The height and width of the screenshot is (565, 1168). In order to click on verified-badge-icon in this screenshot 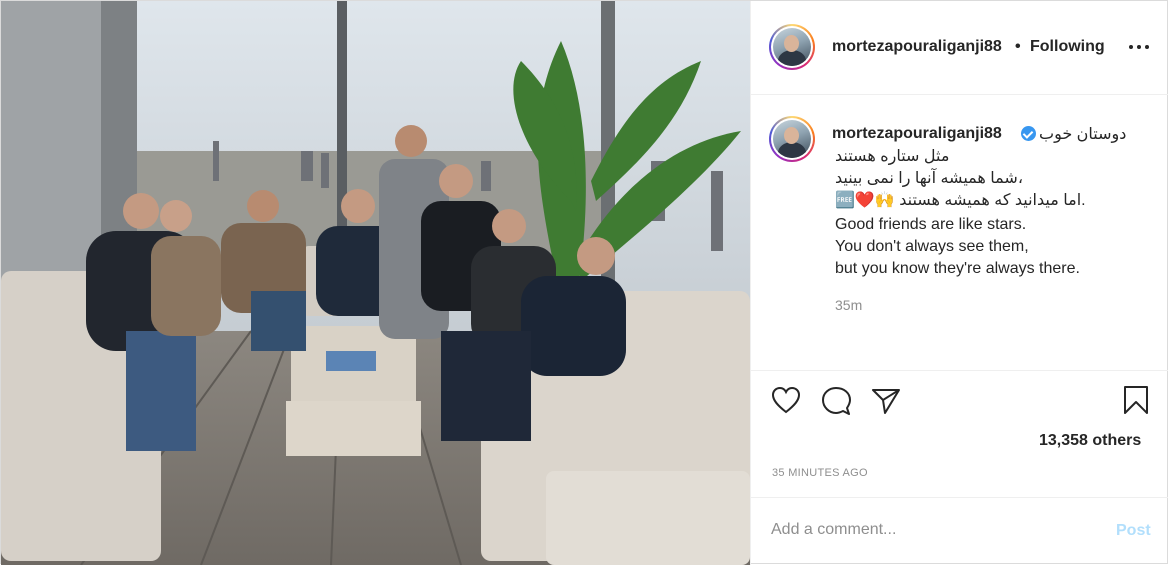, I will do `click(1028, 133)`.